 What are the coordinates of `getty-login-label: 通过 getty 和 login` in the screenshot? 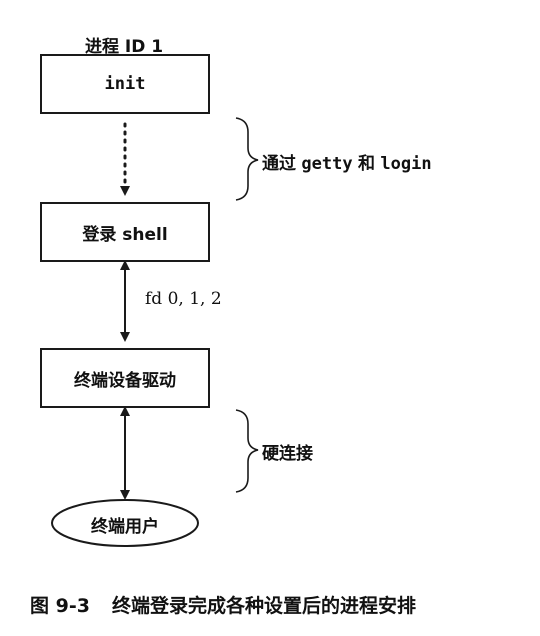 It's located at (347, 161).